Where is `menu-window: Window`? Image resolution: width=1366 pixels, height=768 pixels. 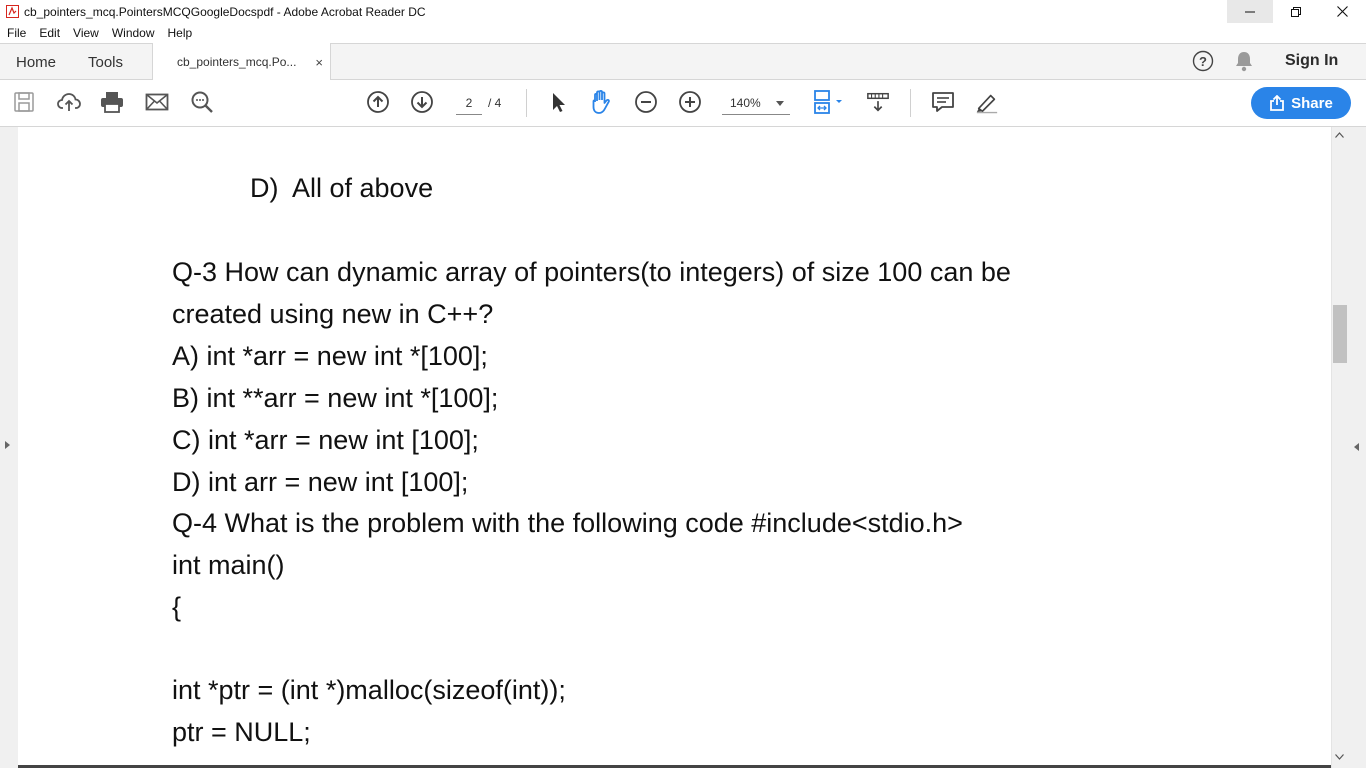
menu-window: Window is located at coordinates (133, 33).